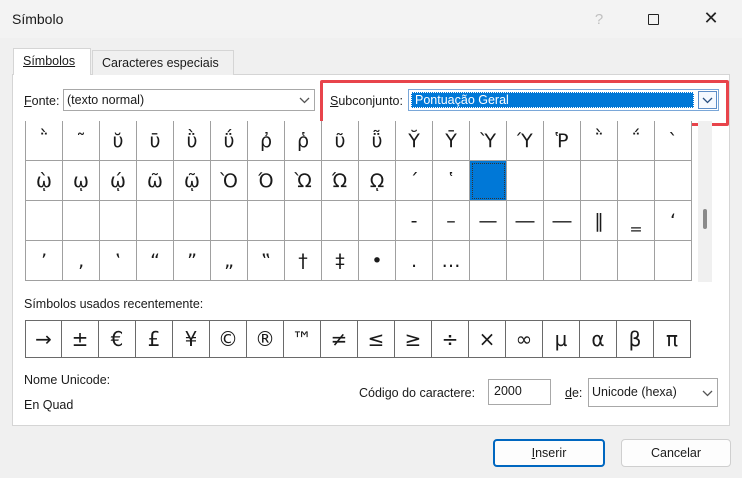 The width and height of the screenshot is (742, 478). What do you see at coordinates (672, 339) in the screenshot?
I see `recent-symbol-cell: π` at bounding box center [672, 339].